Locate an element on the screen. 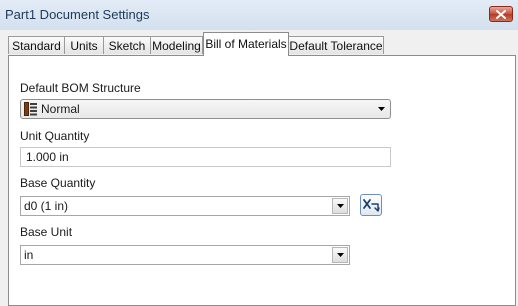 Image resolution: width=518 pixels, height=306 pixels. base-quantity-label: Base Quantity is located at coordinates (58, 183).